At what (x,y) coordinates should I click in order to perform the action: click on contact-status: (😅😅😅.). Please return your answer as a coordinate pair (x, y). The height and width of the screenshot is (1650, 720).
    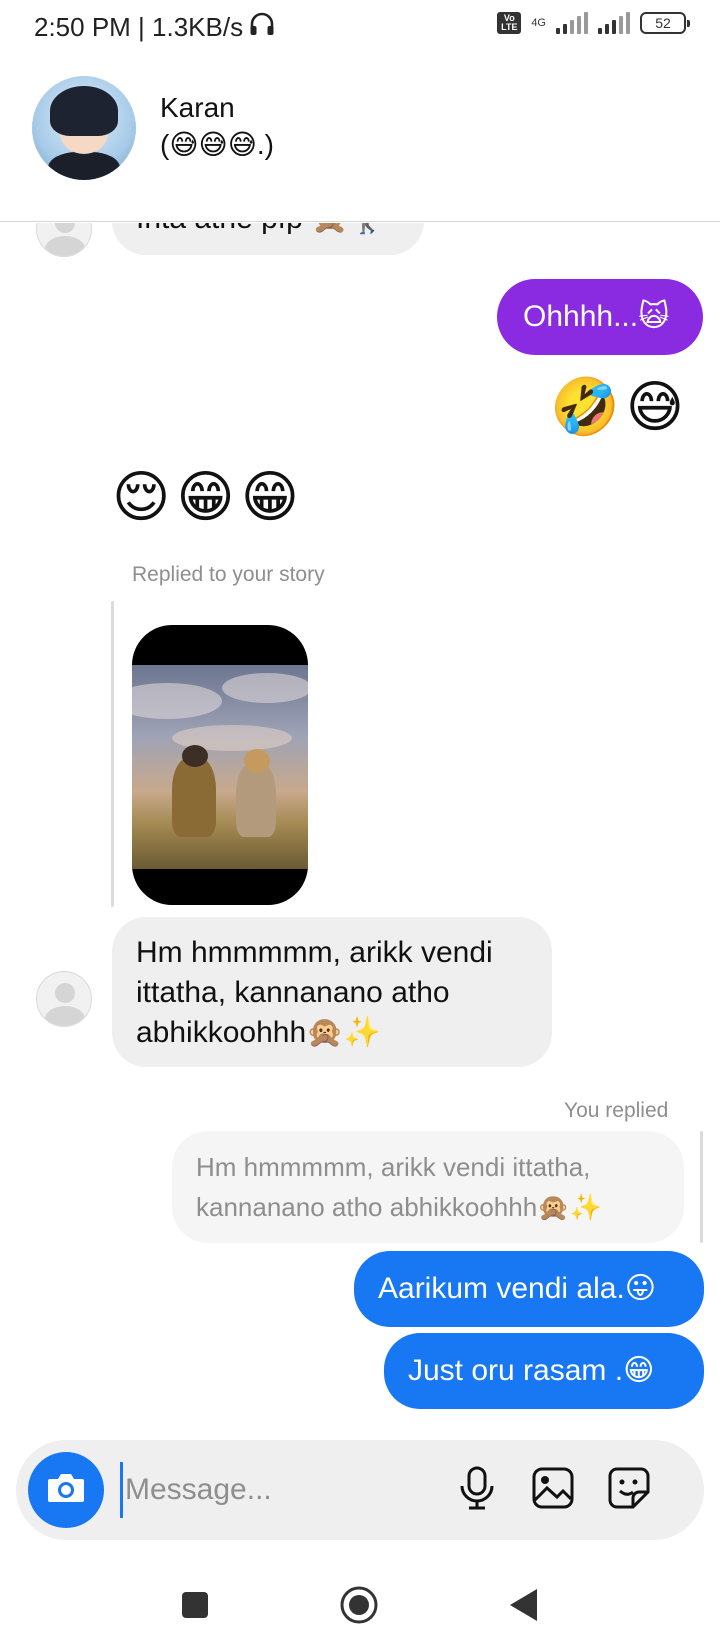
    Looking at the image, I should click on (217, 144).